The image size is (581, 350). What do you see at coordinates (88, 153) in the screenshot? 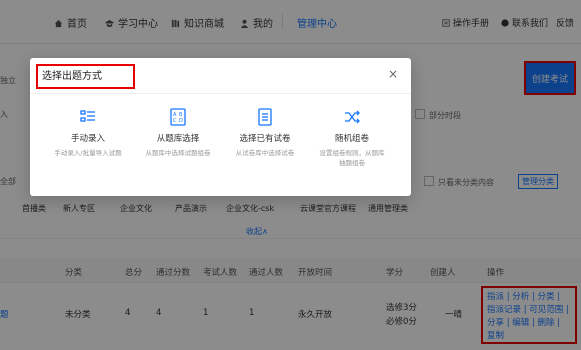
I see `option-description: 手动录入/批量导入试题` at bounding box center [88, 153].